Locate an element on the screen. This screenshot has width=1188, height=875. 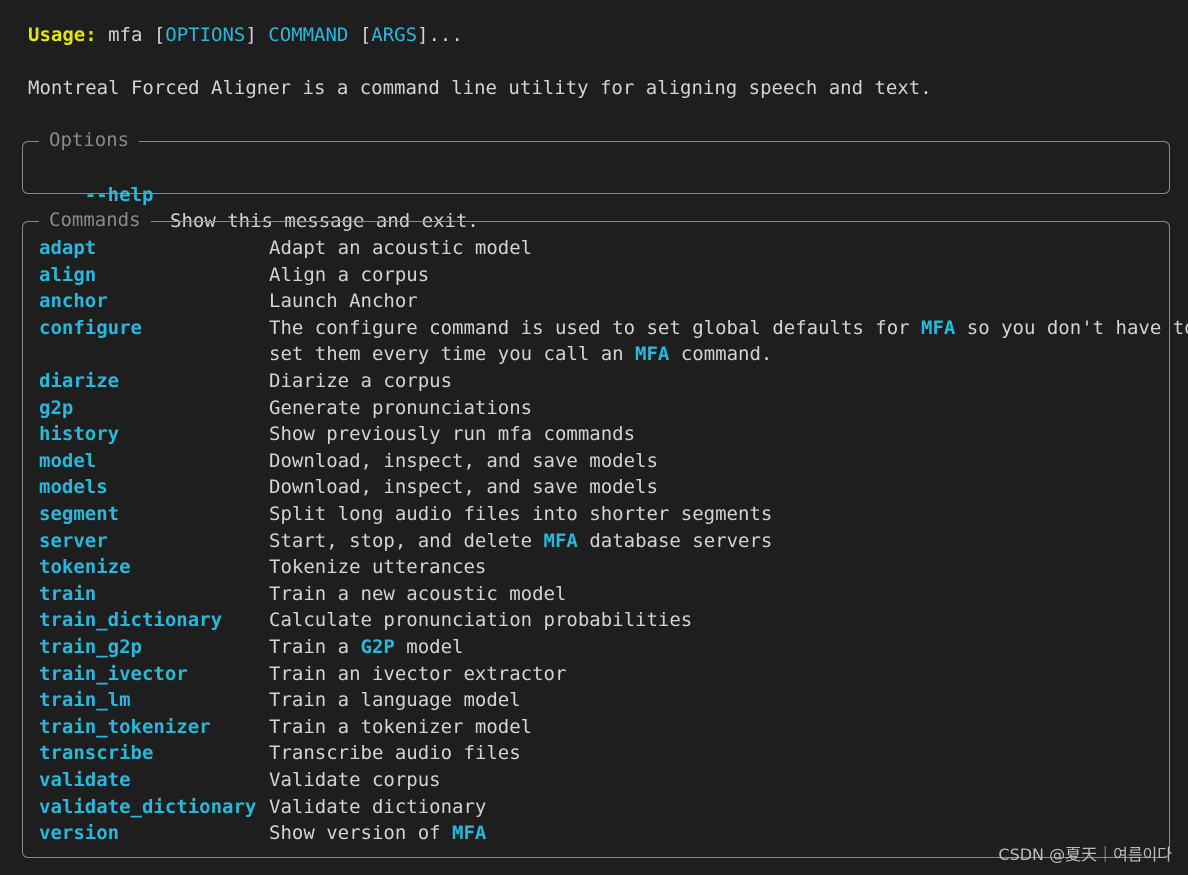
command-name: adapt is located at coordinates (68, 248).